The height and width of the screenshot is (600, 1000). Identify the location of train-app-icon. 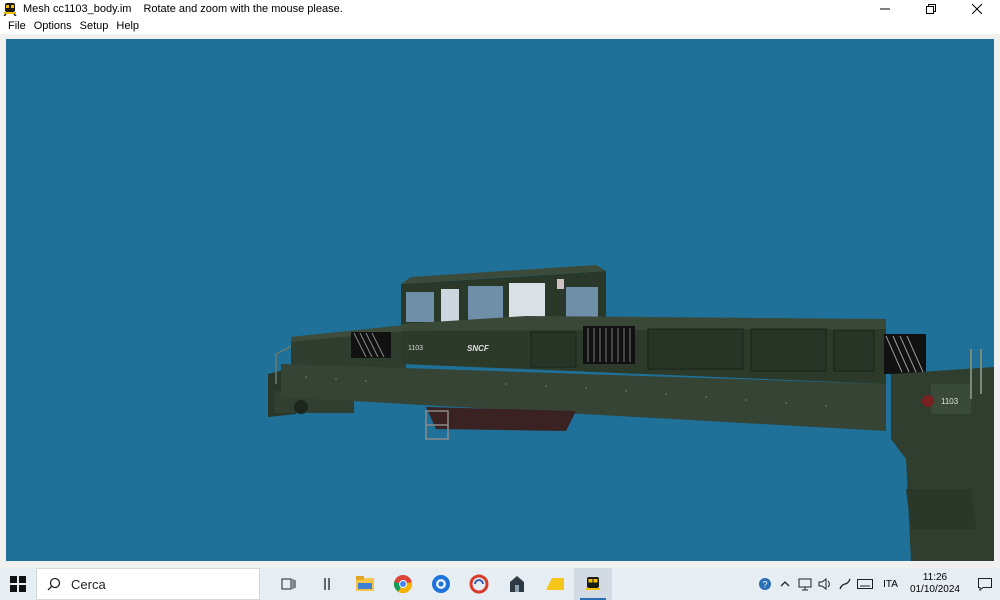
(593, 583).